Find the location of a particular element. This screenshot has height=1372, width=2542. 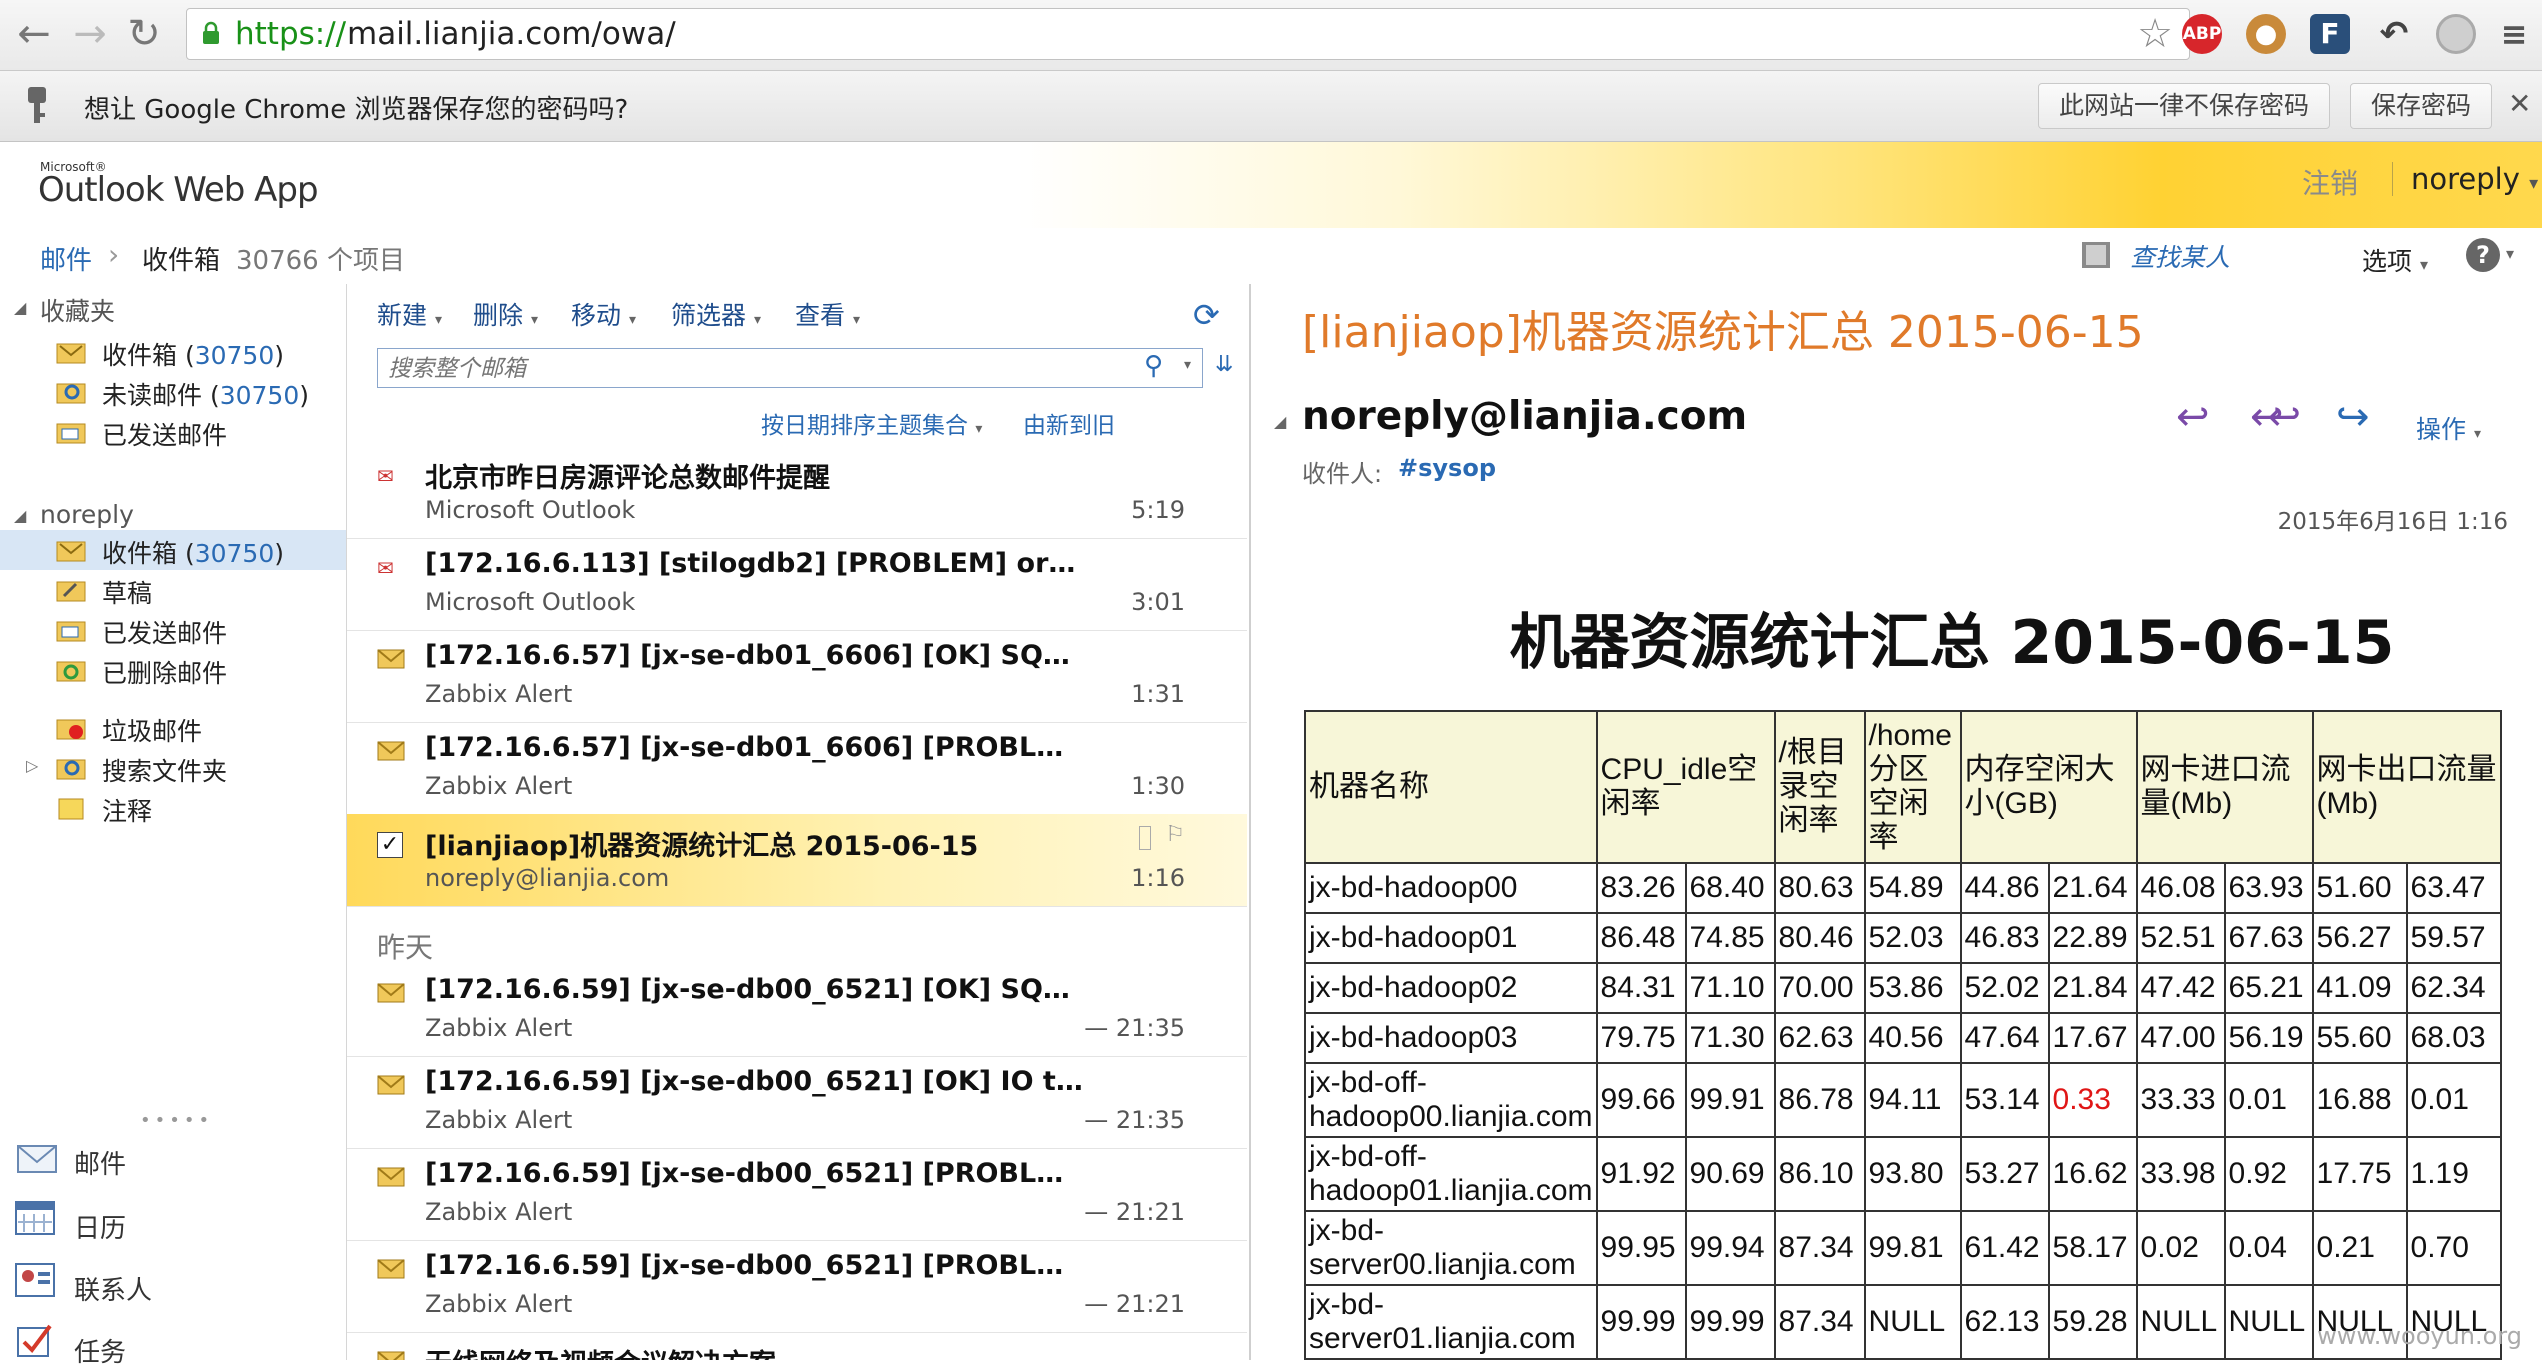

fav-unread: 未读邮件 (30750) is located at coordinates (173, 392).